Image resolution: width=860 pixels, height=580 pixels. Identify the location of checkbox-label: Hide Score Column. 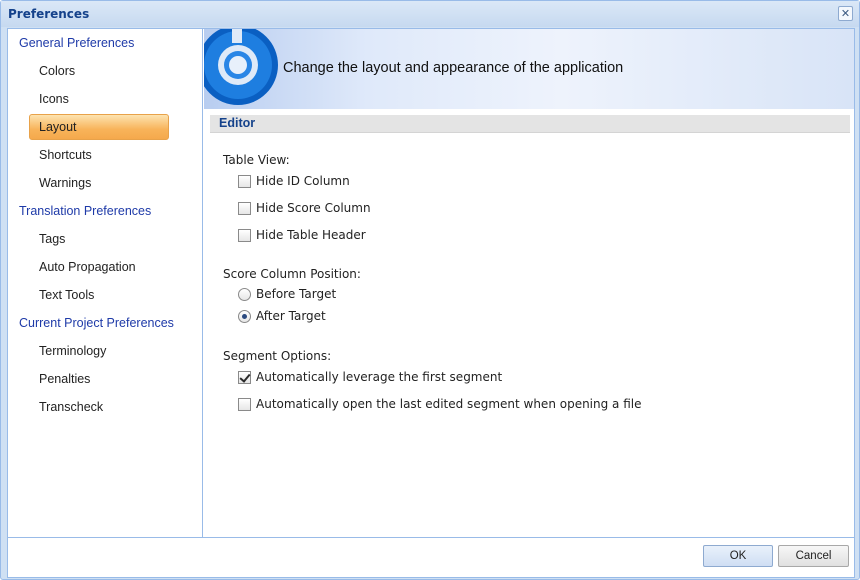
(313, 208).